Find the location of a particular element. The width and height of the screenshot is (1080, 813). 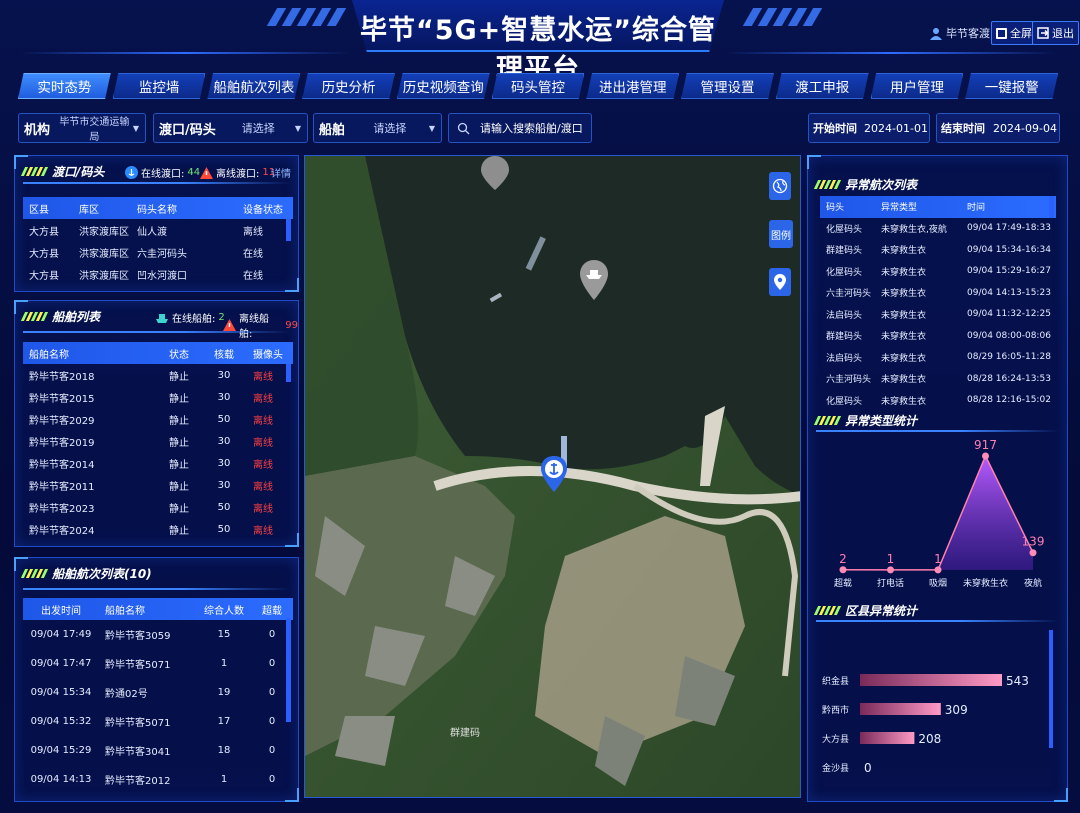

table-row: 六圭河码头 未穿救生衣 09/04 14:13-15:23 is located at coordinates (938, 293).